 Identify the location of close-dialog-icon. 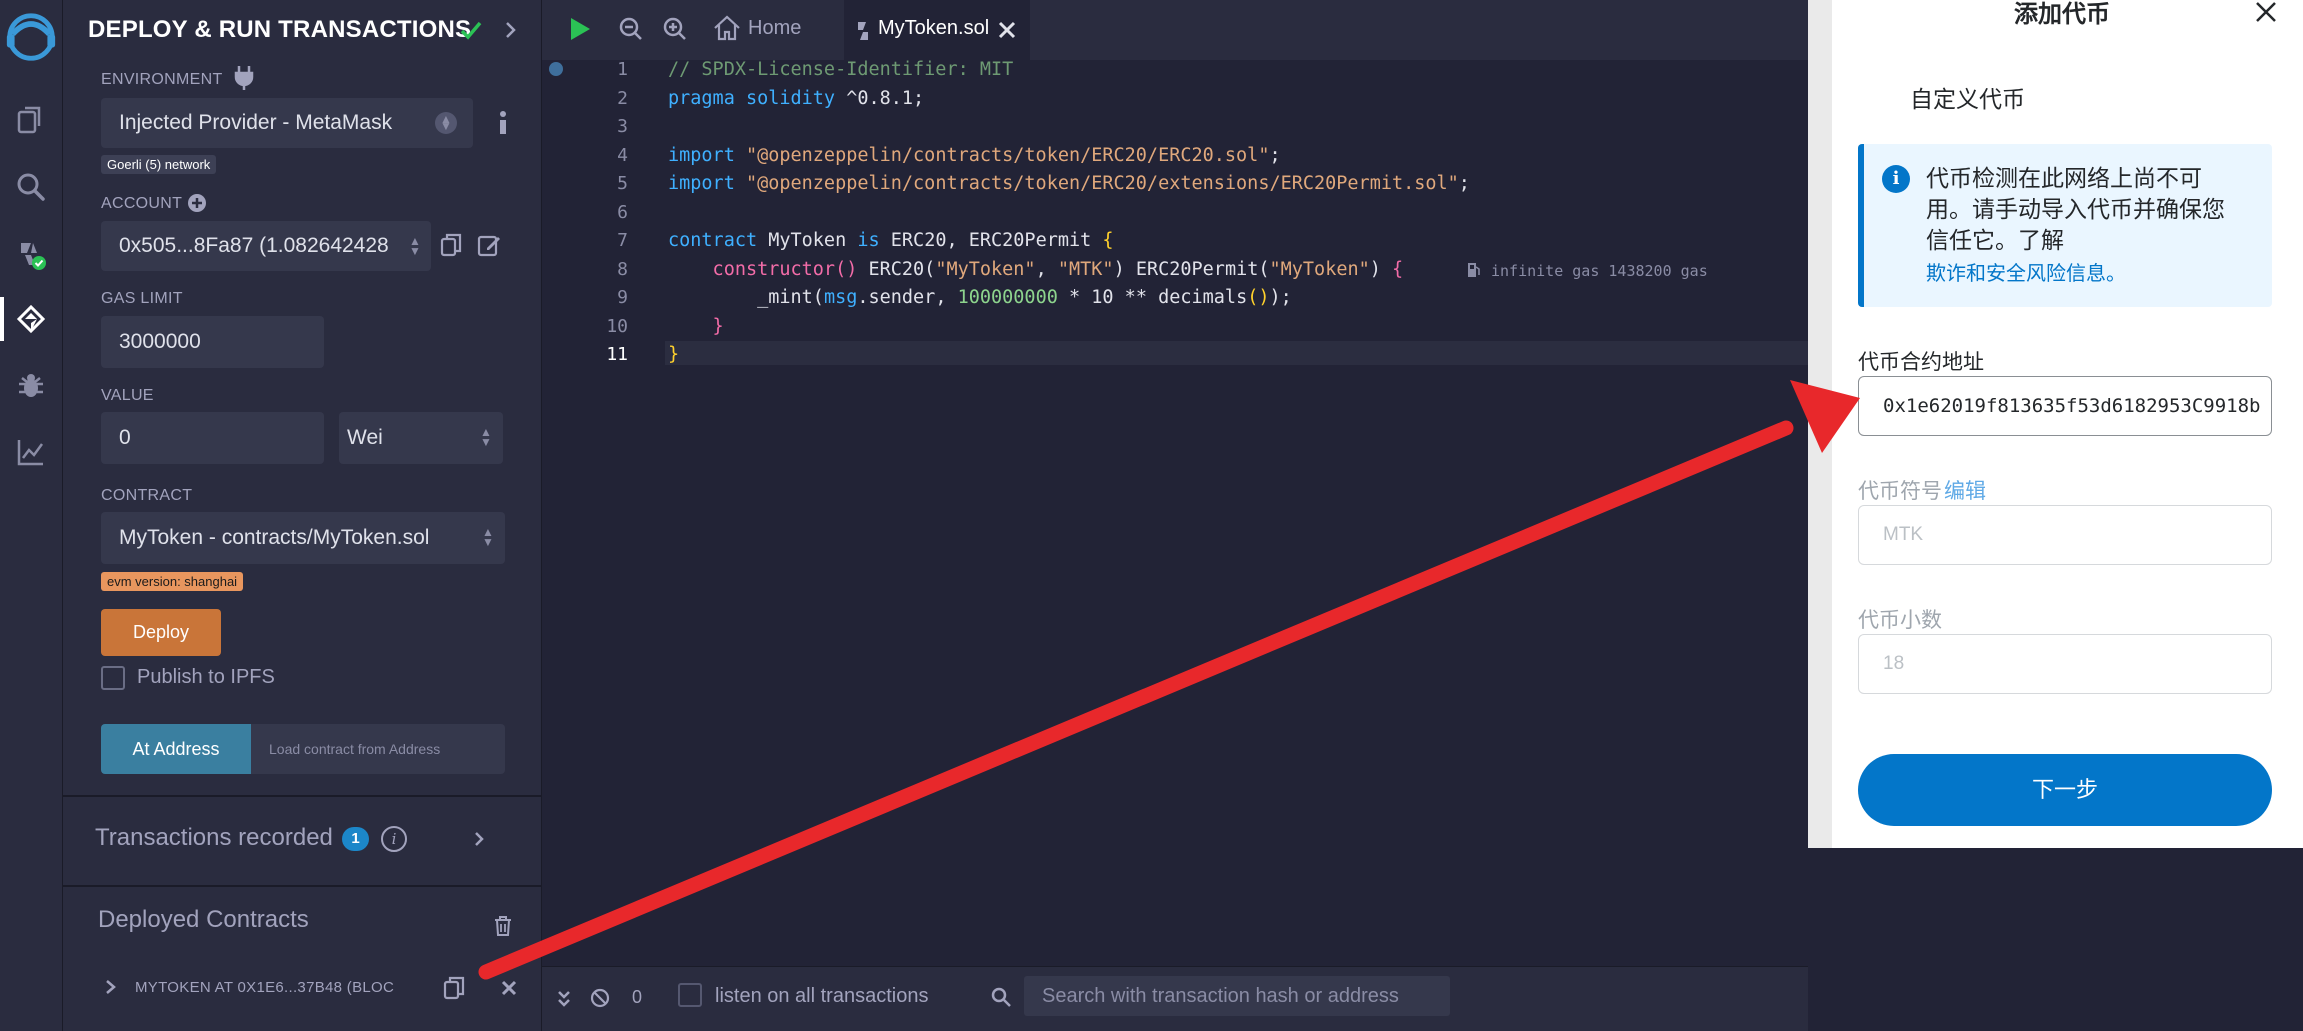
(2266, 12).